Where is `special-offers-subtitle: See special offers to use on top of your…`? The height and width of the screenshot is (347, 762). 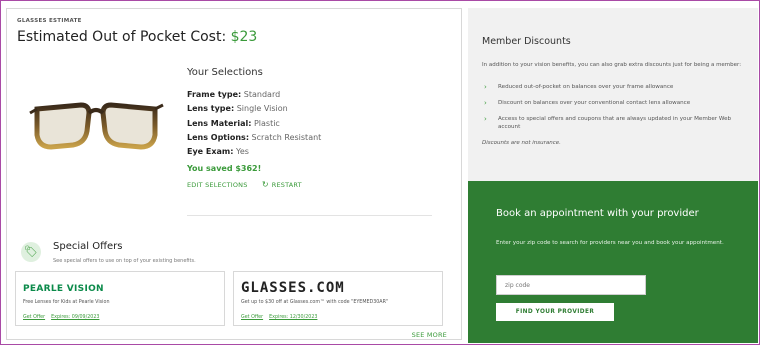 special-offers-subtitle: See special offers to use on top of your… is located at coordinates (124, 261).